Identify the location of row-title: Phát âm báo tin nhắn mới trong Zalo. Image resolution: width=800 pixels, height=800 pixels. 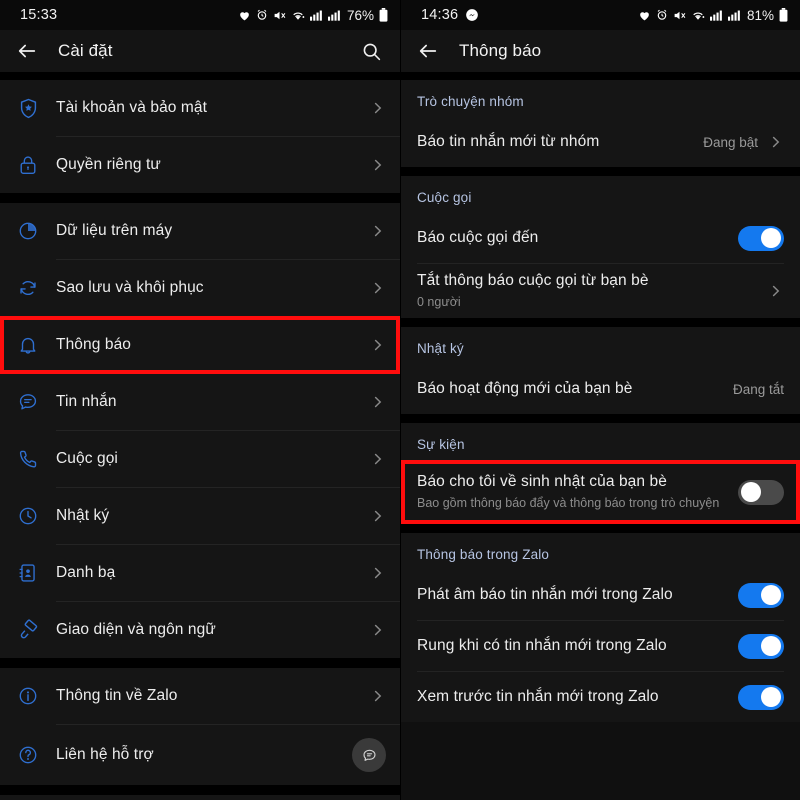
(545, 594).